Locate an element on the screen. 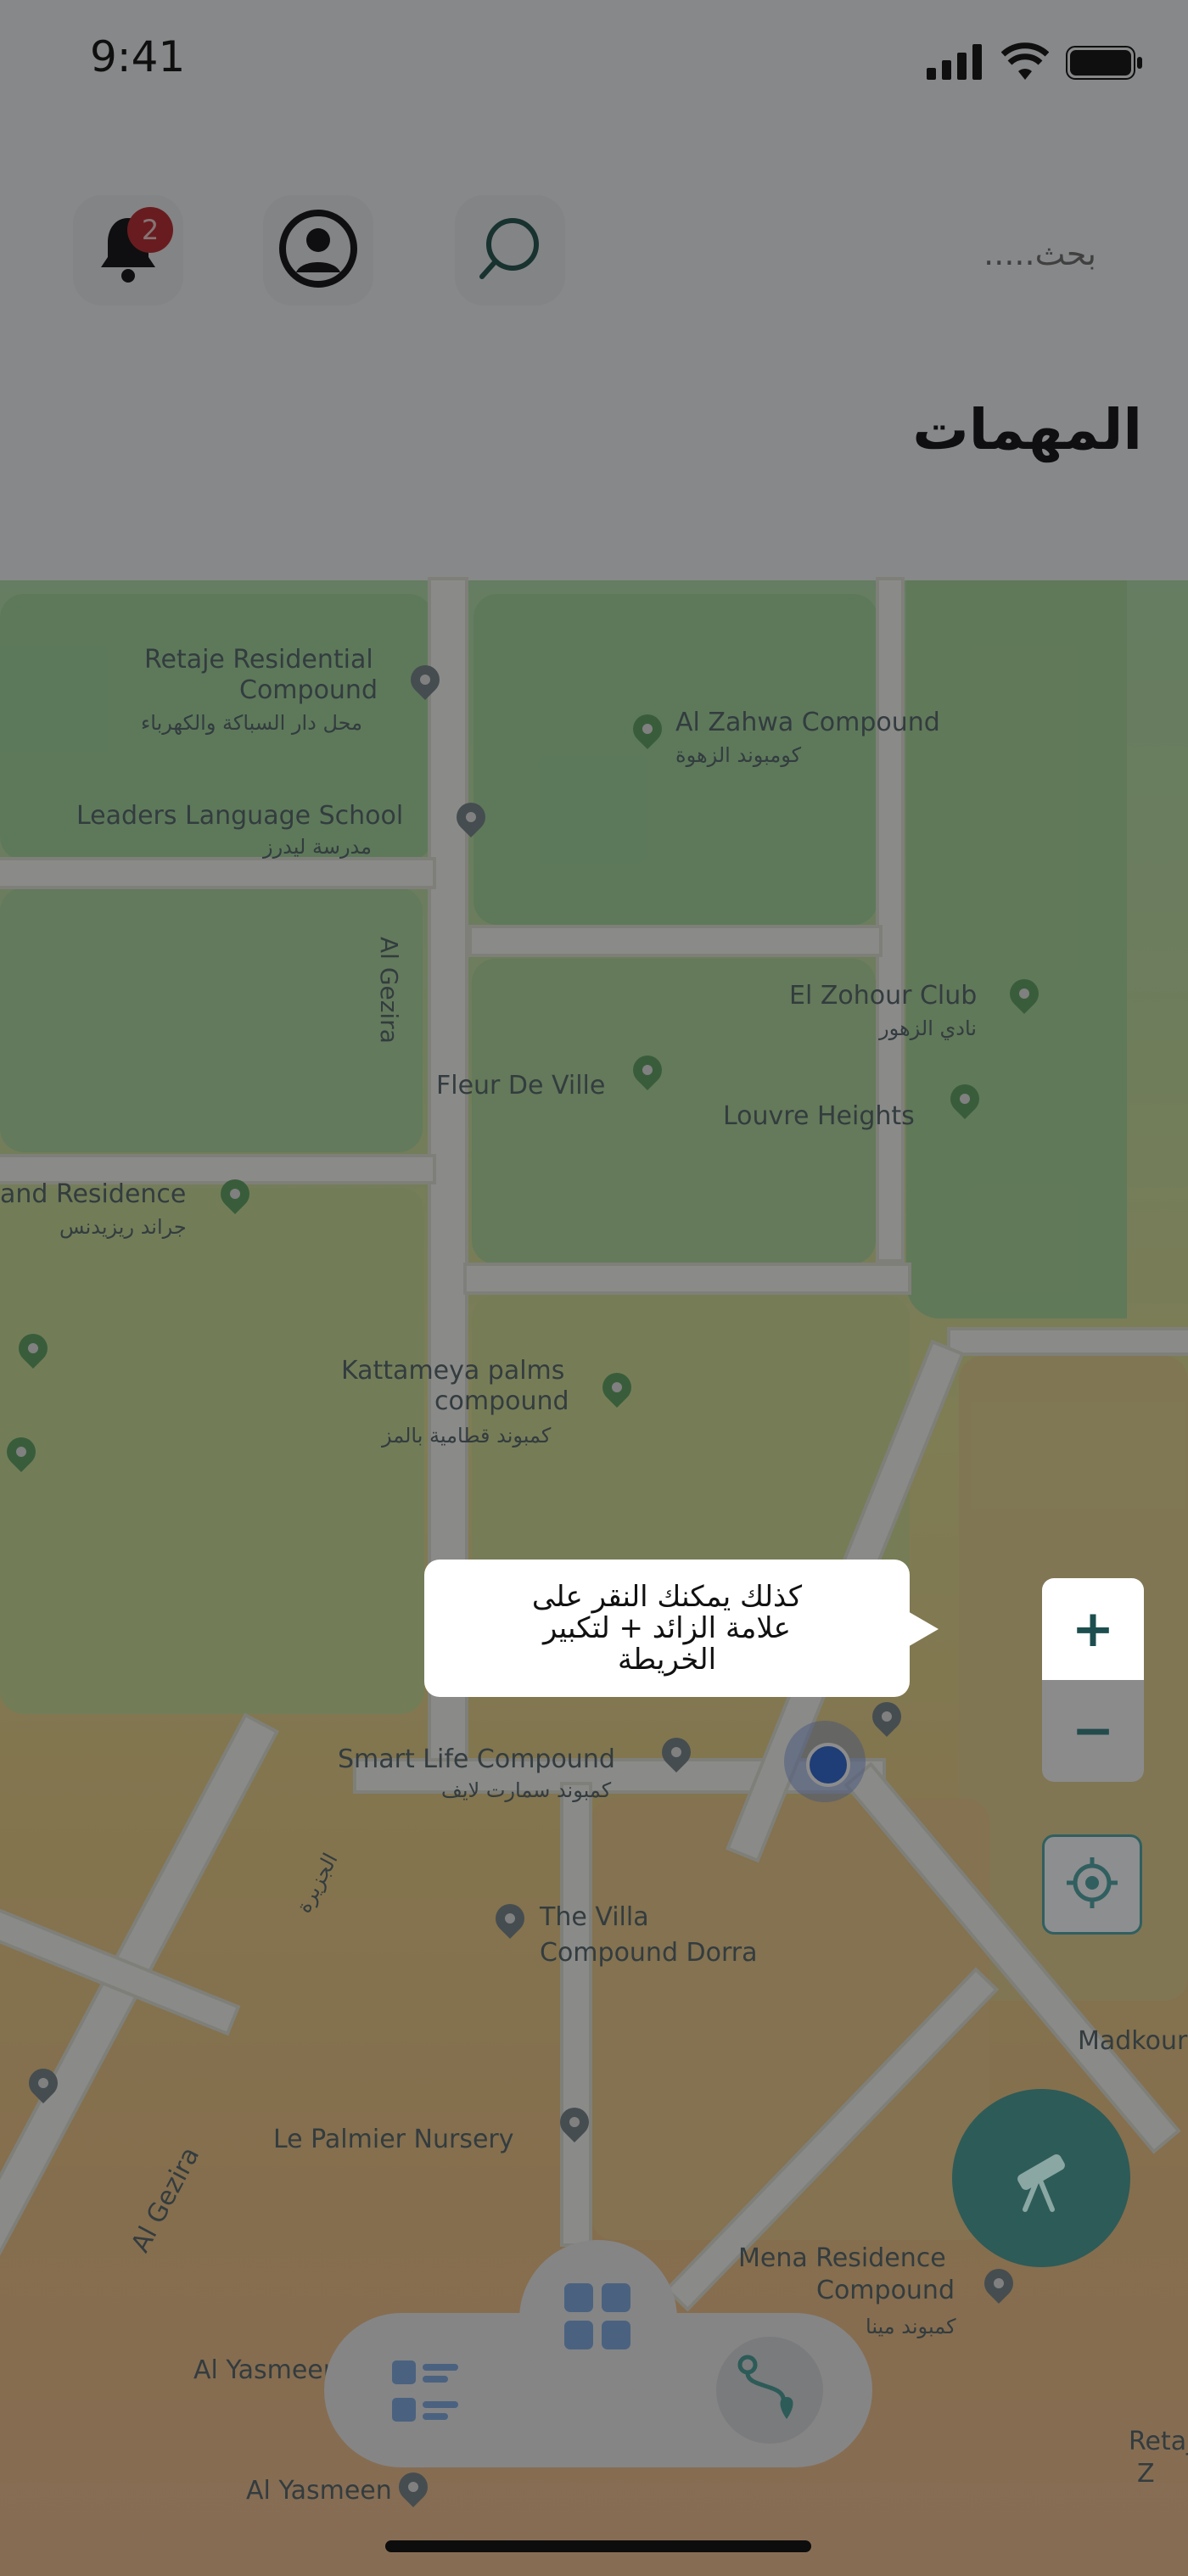 The height and width of the screenshot is (2576, 1188). list-icon is located at coordinates (425, 2393).